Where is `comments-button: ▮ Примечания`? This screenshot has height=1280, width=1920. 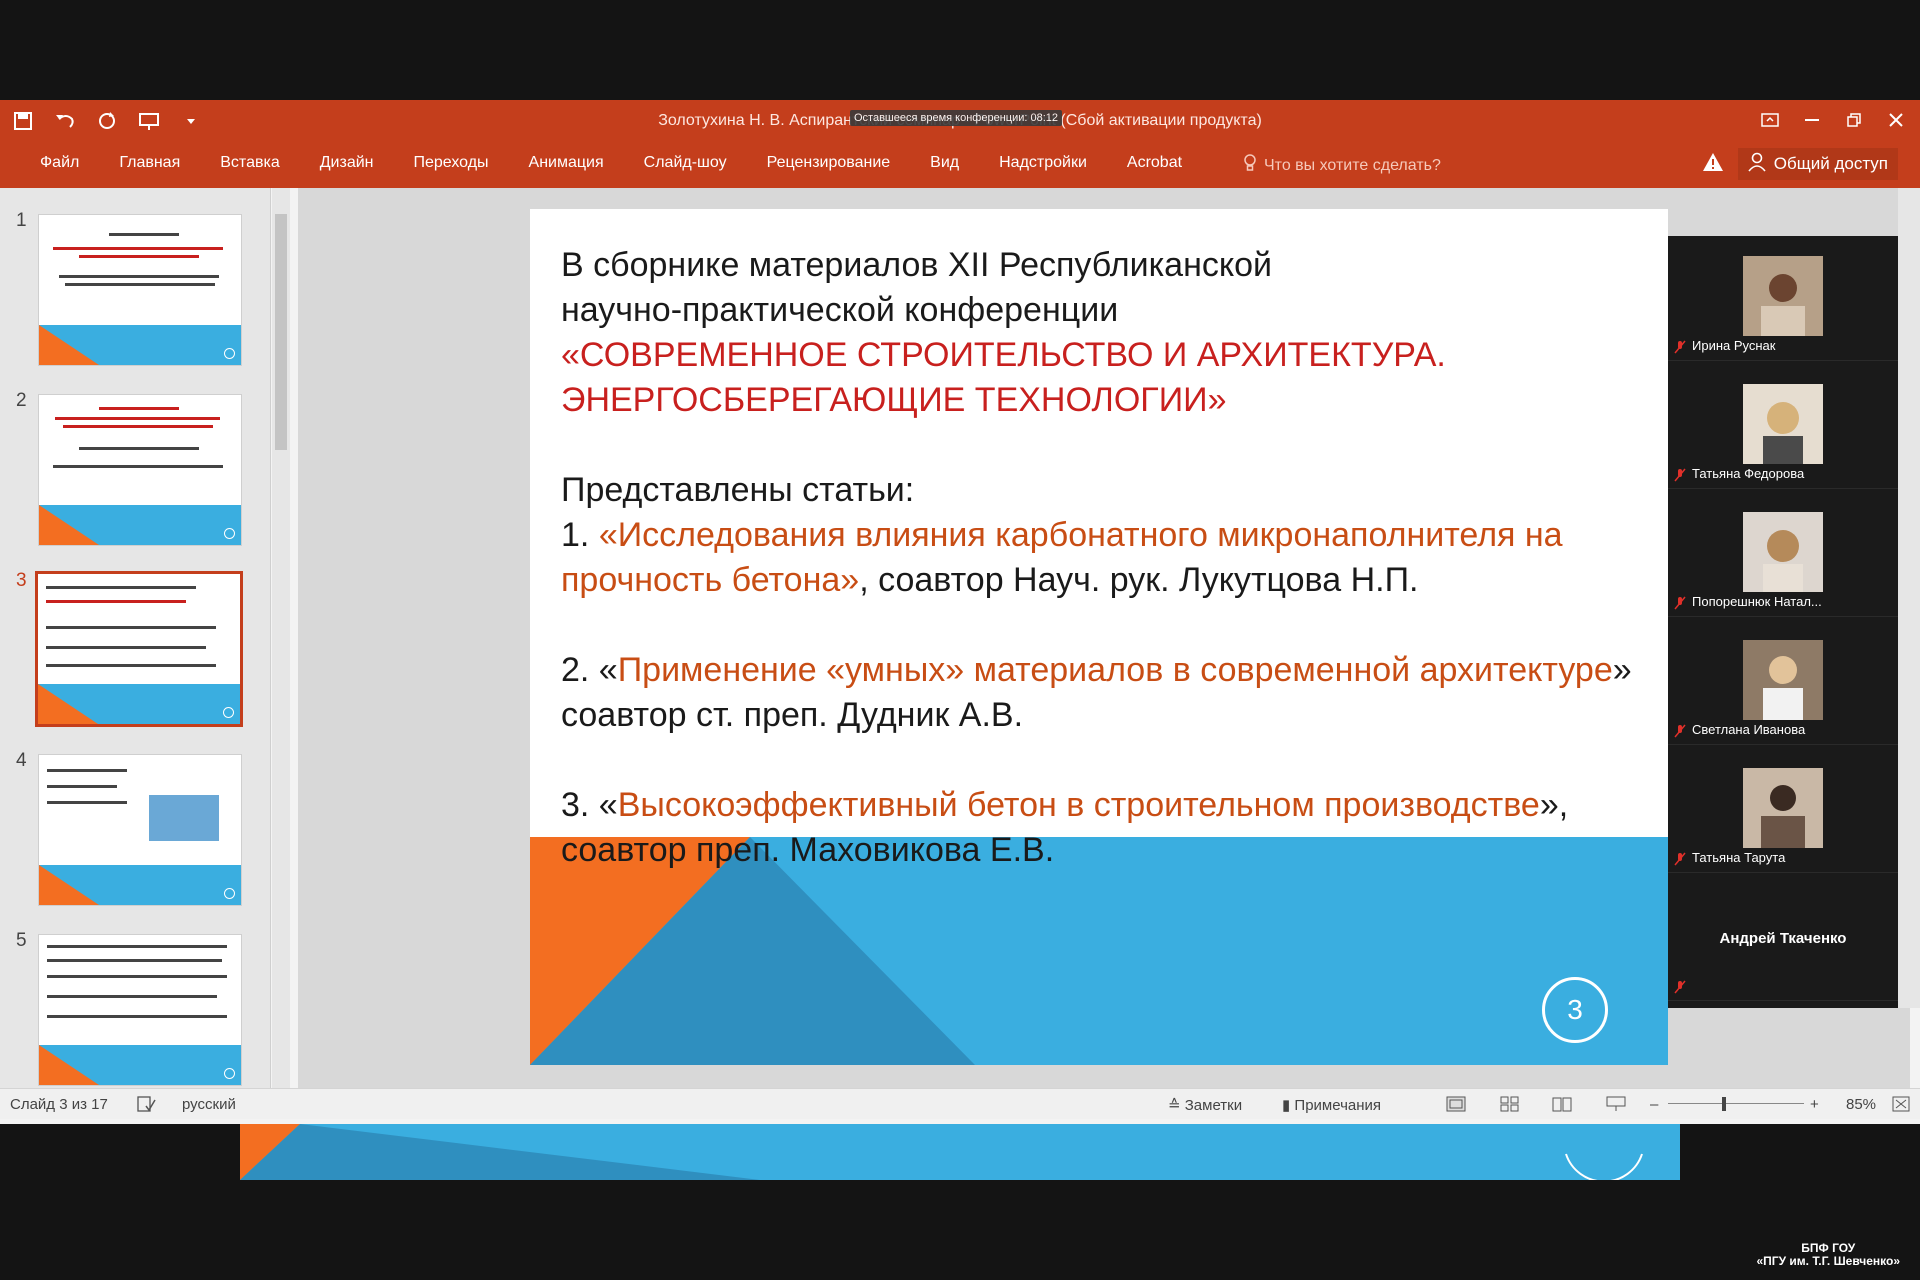
comments-button: ▮ Примечания is located at coordinates (1331, 1105).